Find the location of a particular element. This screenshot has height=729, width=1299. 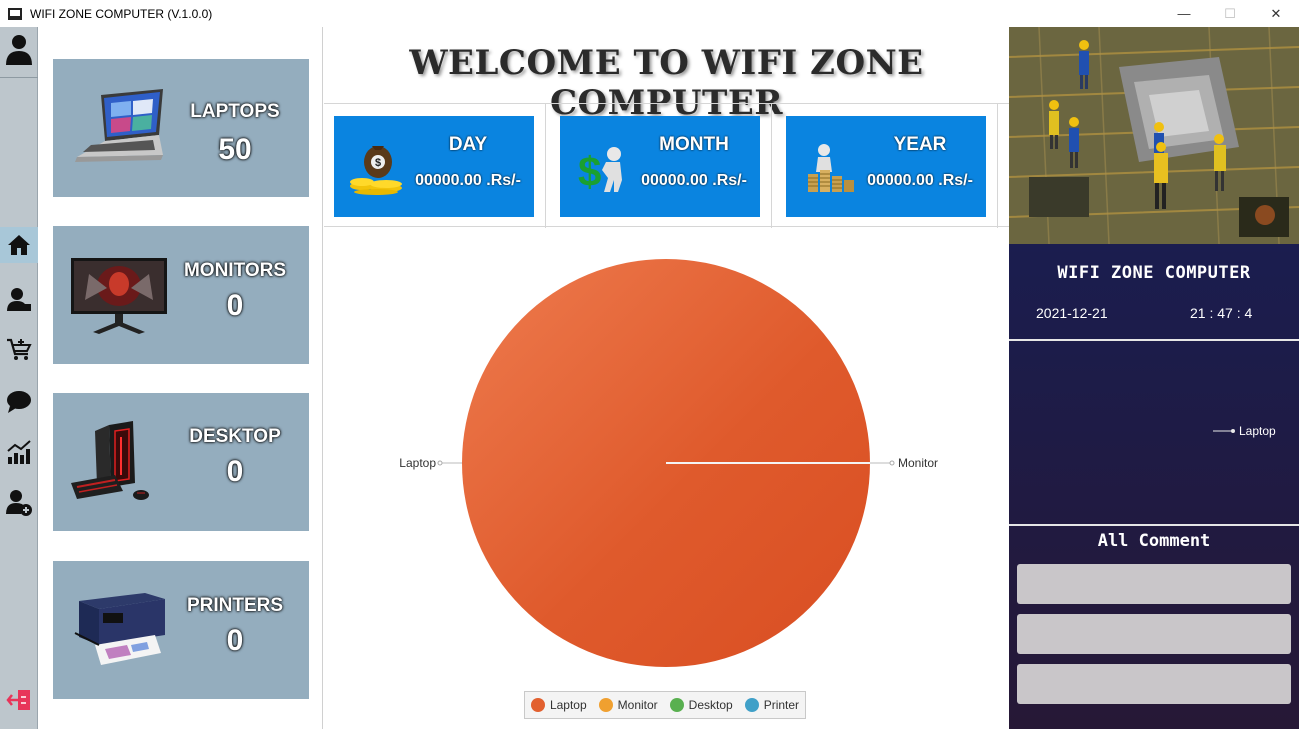

dollar-figure-icon: $ is located at coordinates (600, 171).